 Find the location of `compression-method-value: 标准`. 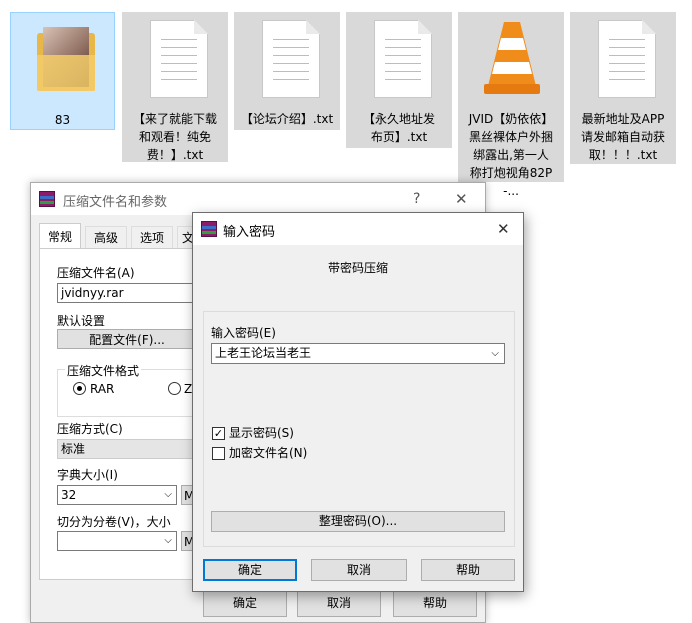

compression-method-value: 标准 is located at coordinates (73, 449).